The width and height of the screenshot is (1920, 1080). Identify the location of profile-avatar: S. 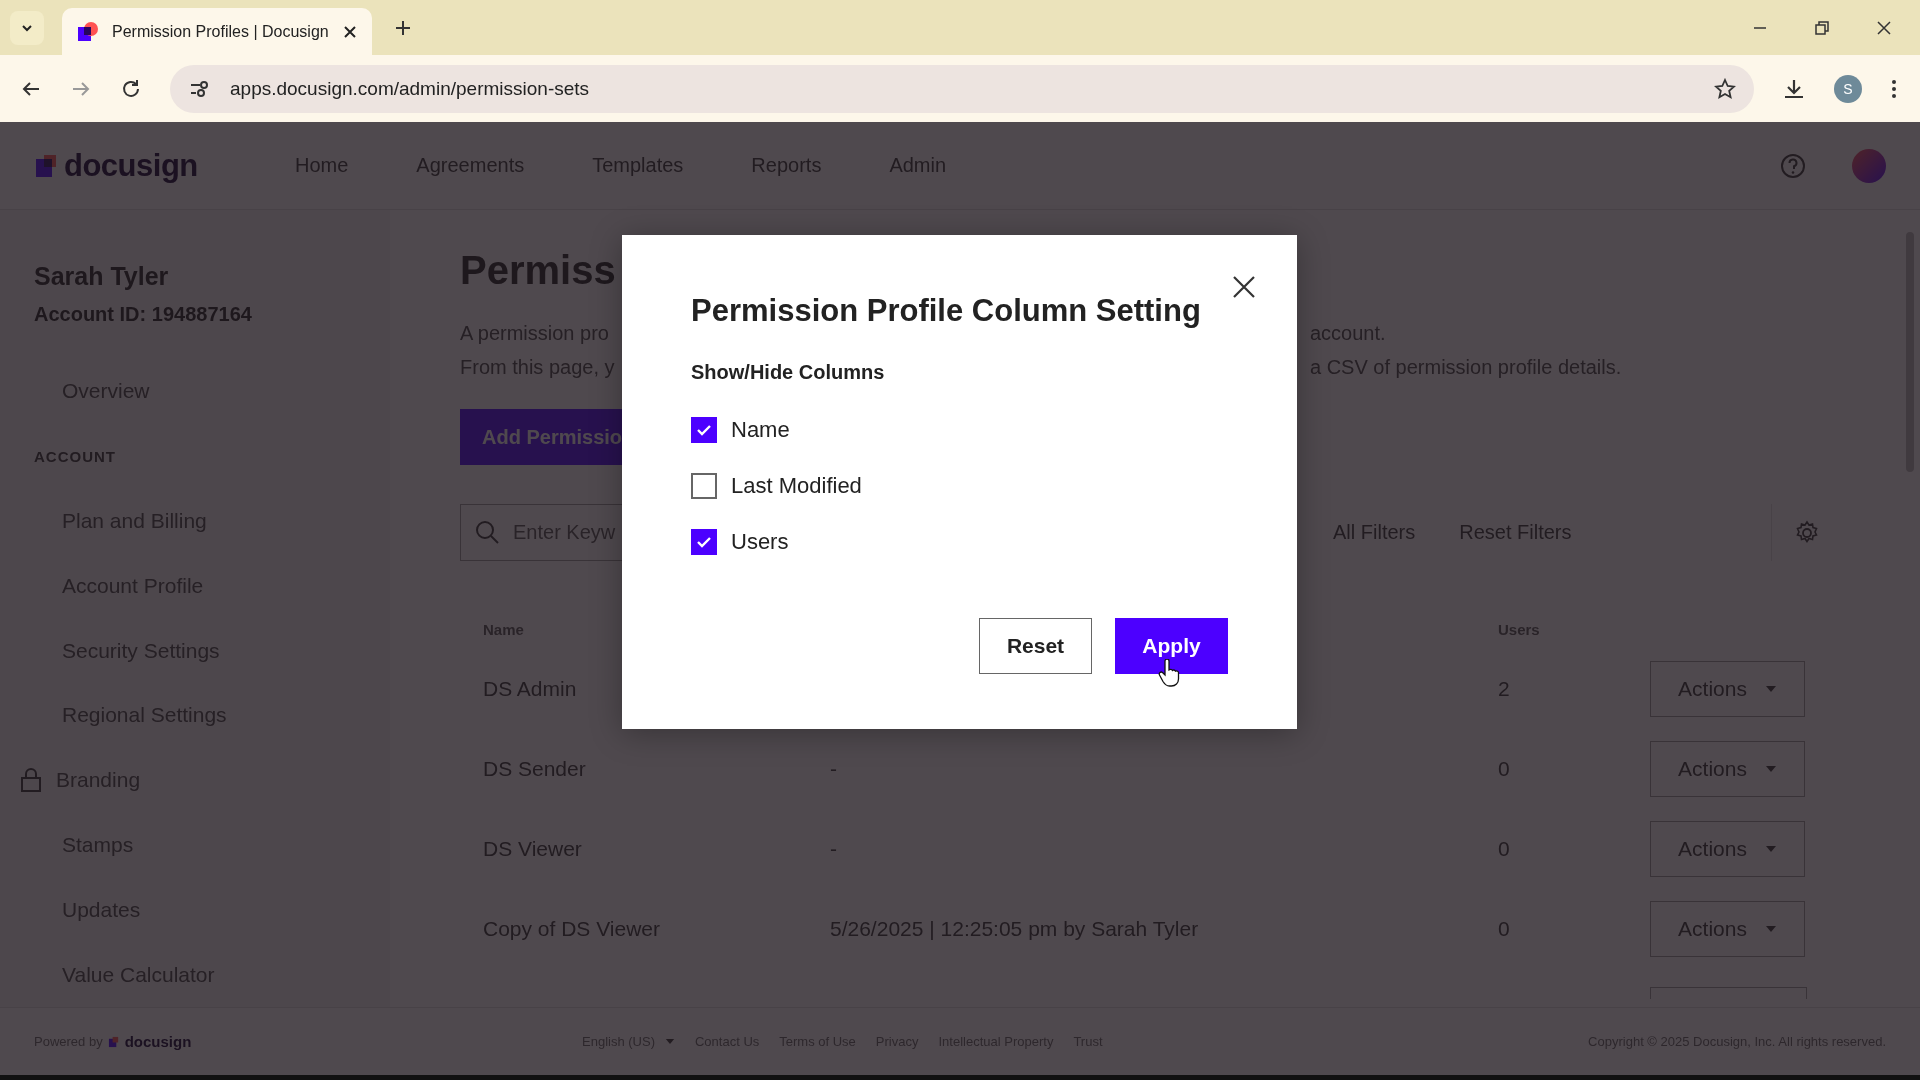
(1848, 88).